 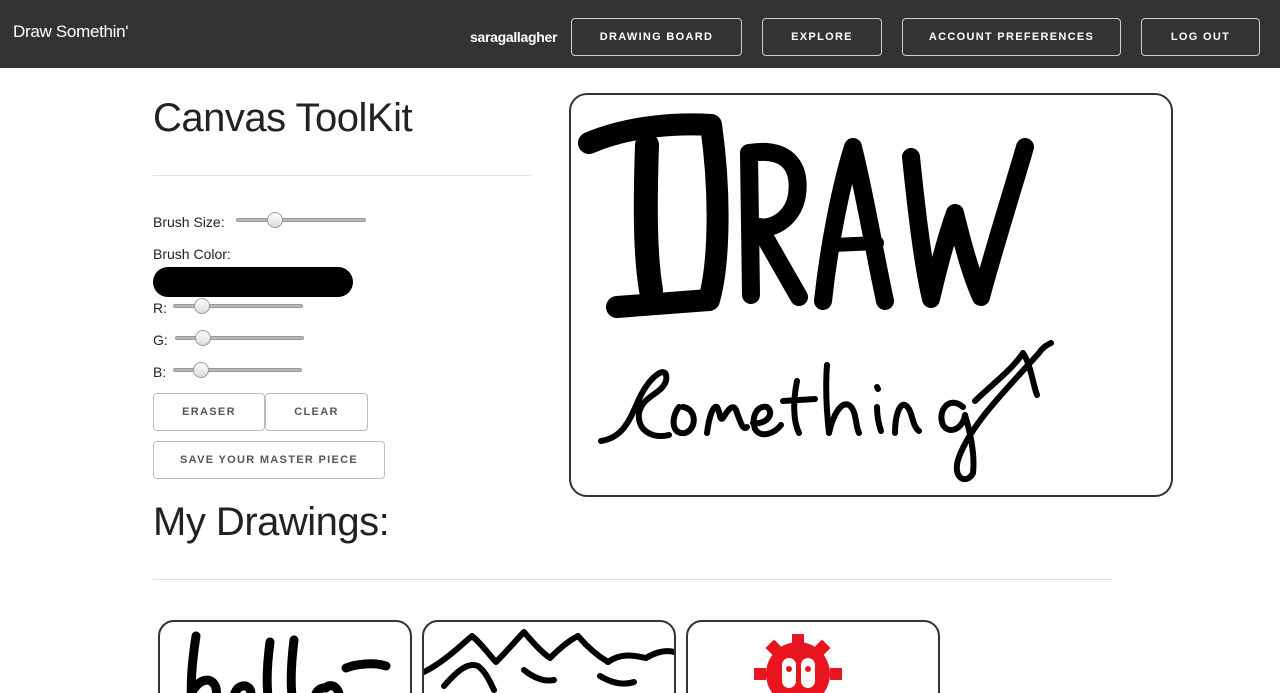 What do you see at coordinates (283, 118) in the screenshot?
I see `toolkit-title: Canvas ToolKit` at bounding box center [283, 118].